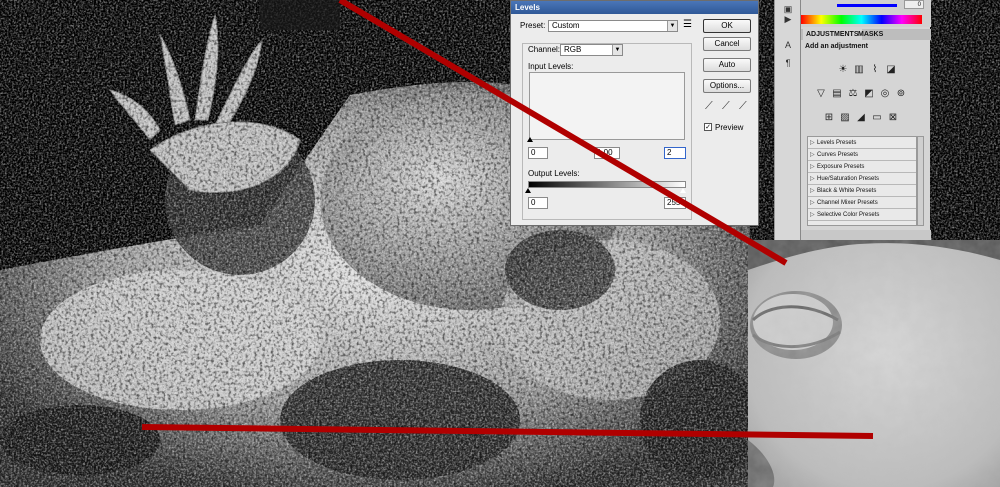 This screenshot has height=487, width=1000. Describe the element at coordinates (538, 203) in the screenshot. I see `output-black-field: 0` at that location.